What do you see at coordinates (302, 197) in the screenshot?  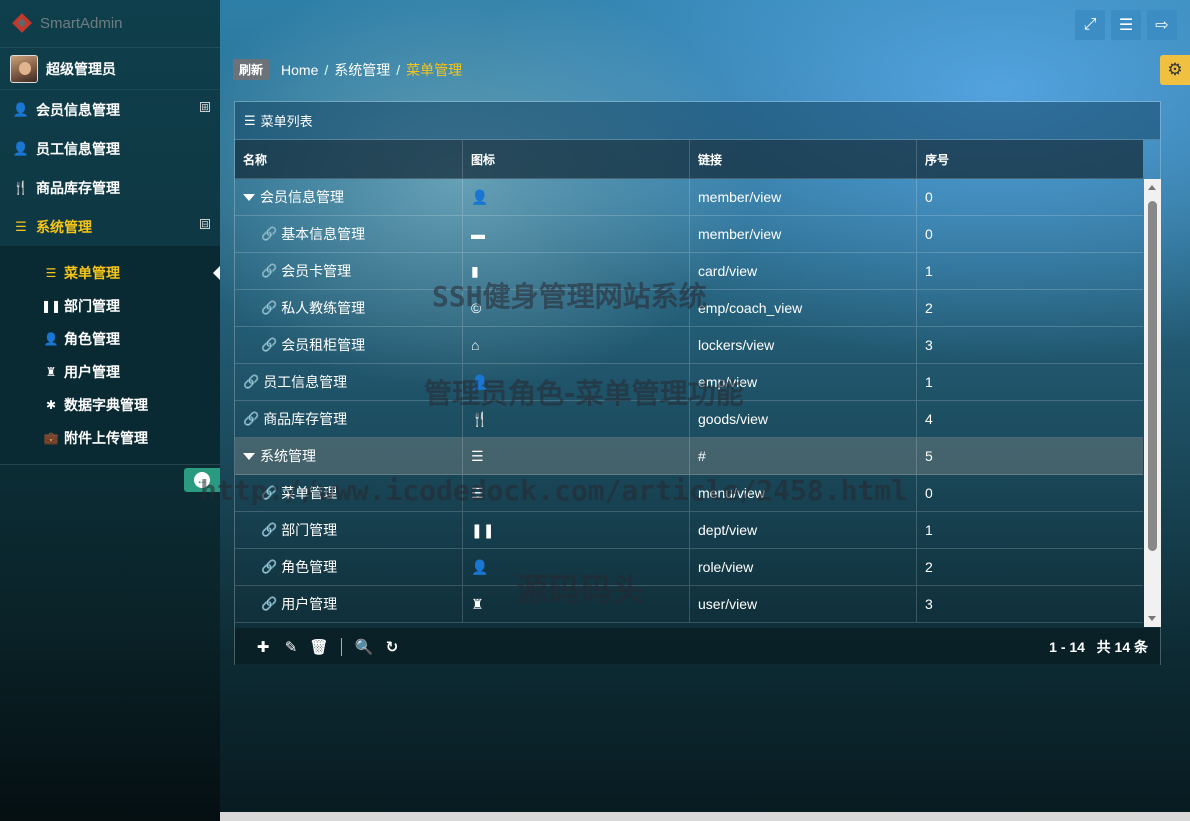 I see `row-name: 会员信息管理` at bounding box center [302, 197].